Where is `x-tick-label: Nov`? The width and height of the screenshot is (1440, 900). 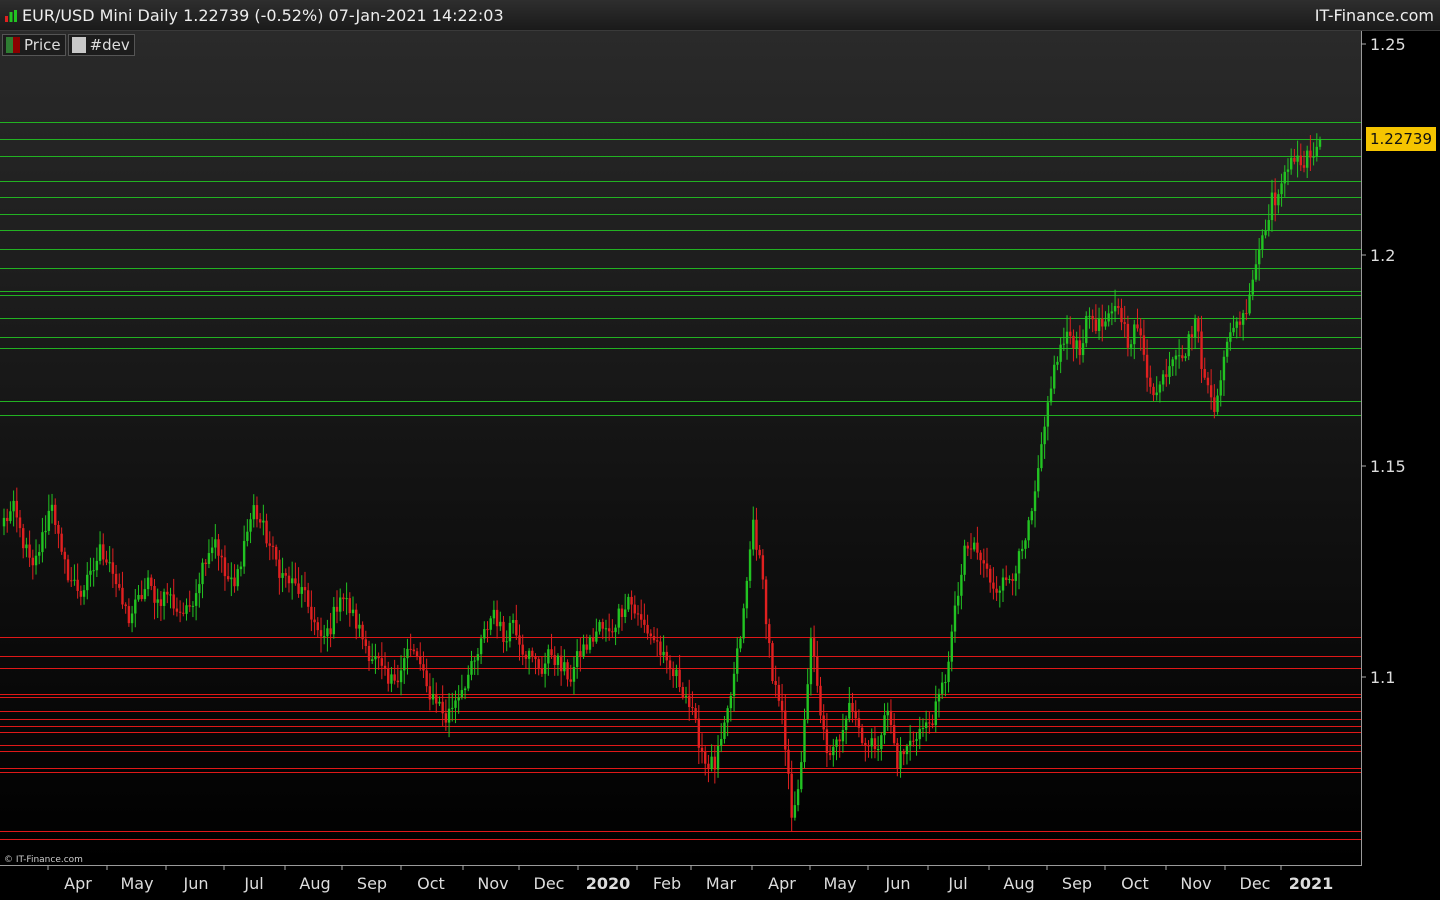 x-tick-label: Nov is located at coordinates (1195, 883).